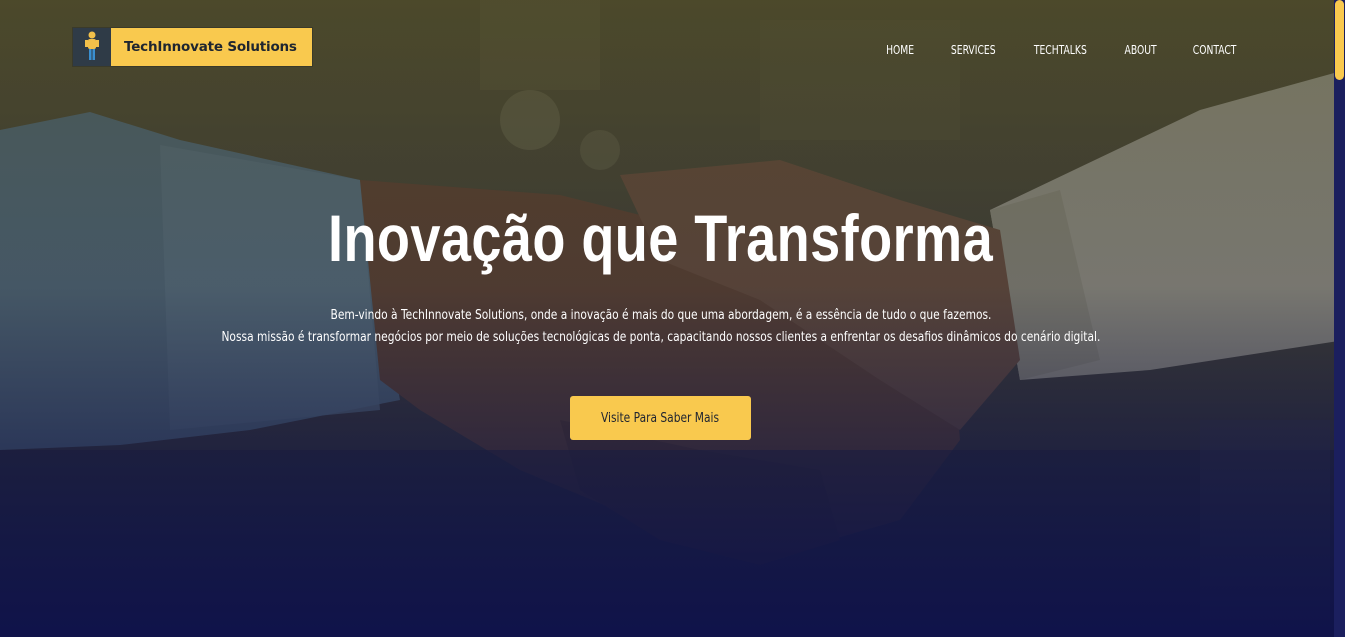  I want to click on nav-about: ABOUT, so click(1140, 49).